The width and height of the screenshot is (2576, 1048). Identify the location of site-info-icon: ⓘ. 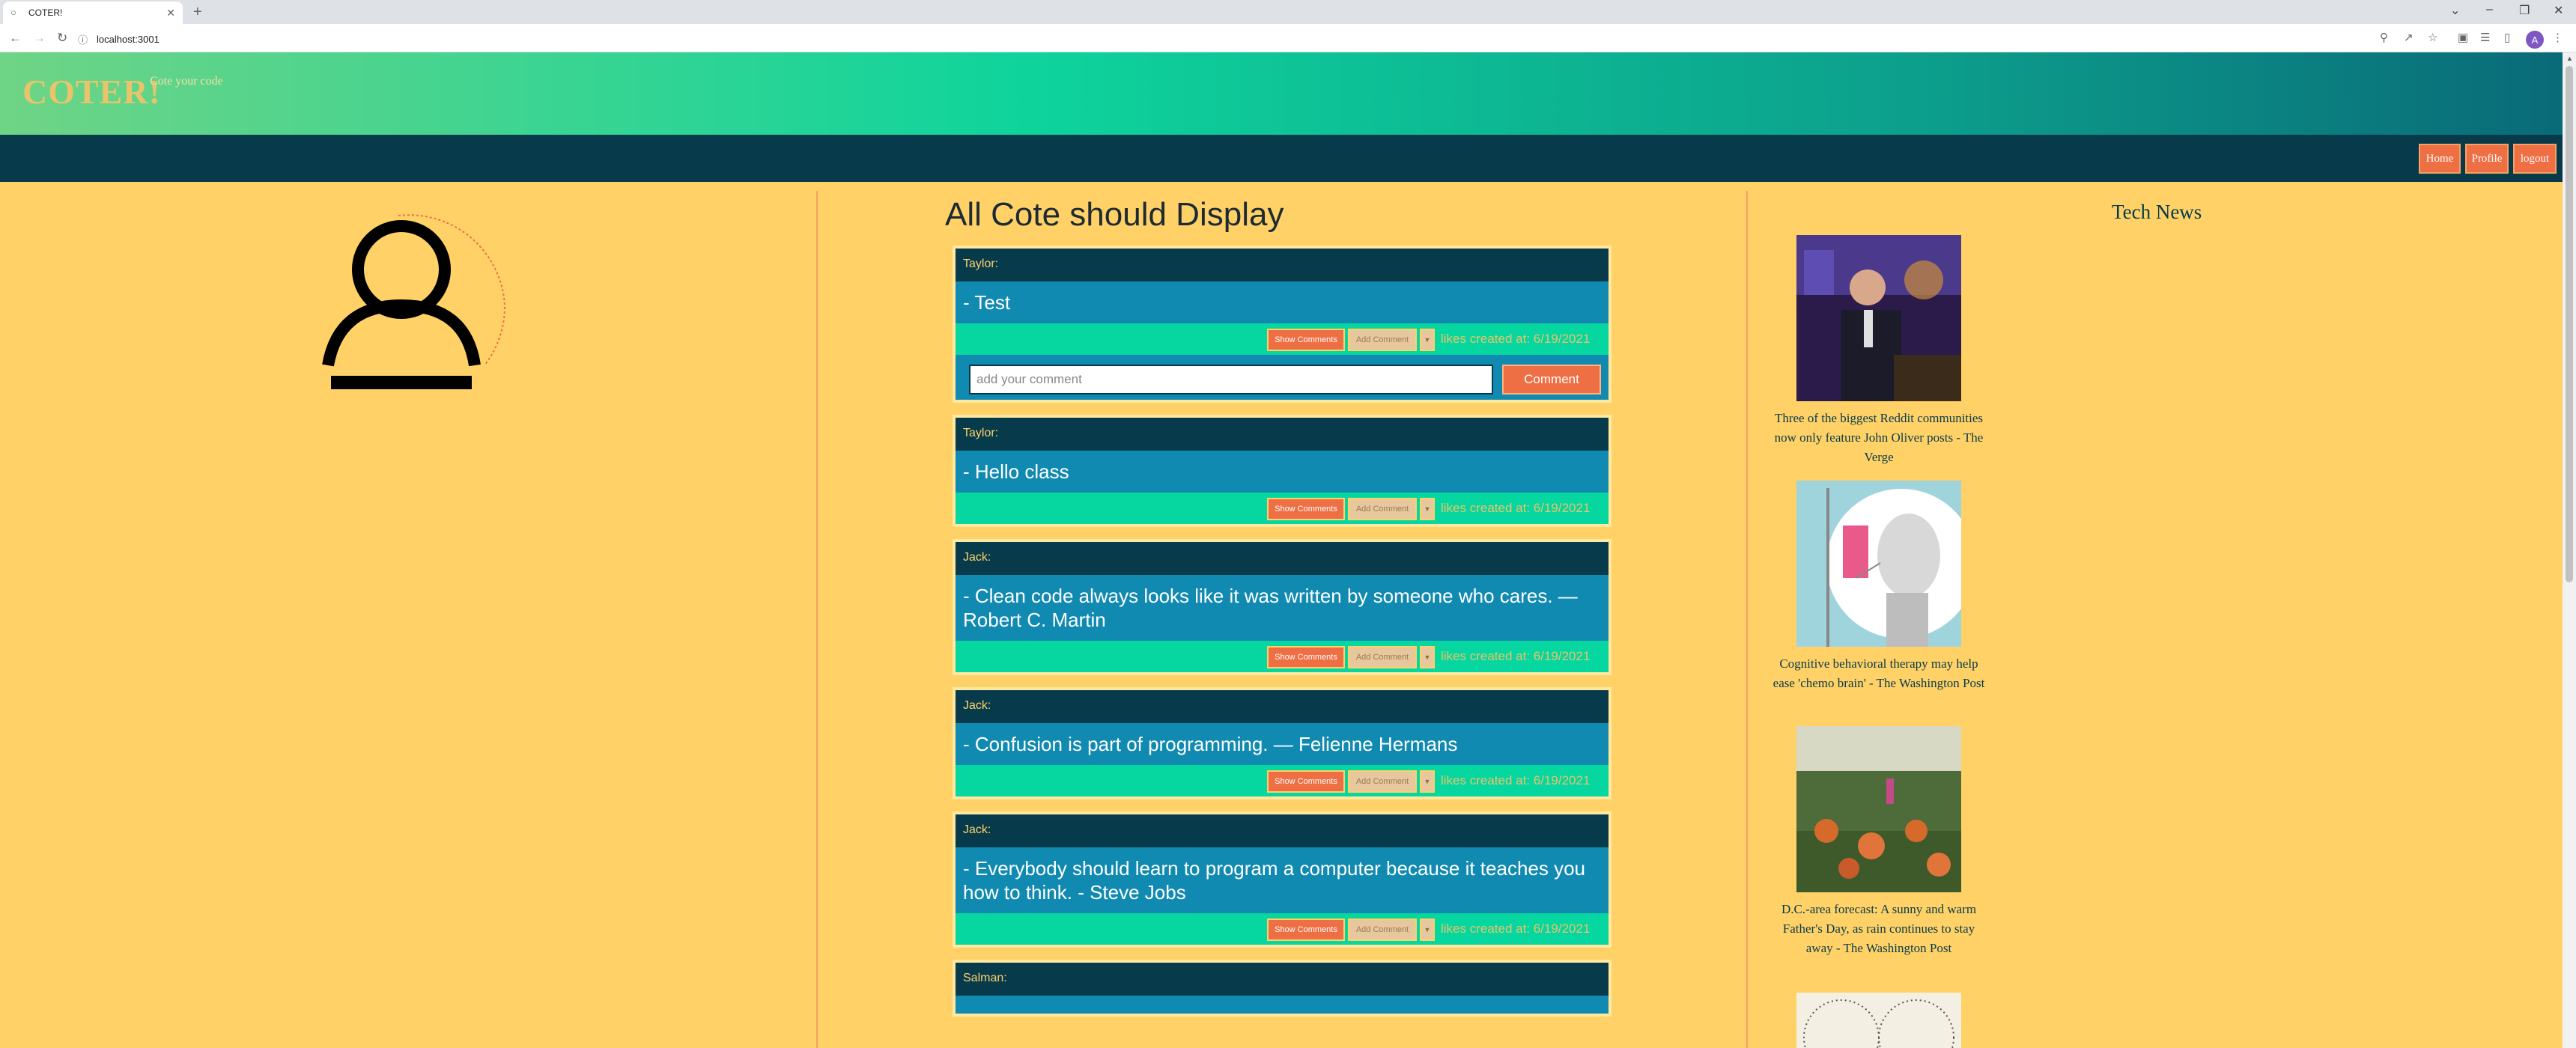
(83, 39).